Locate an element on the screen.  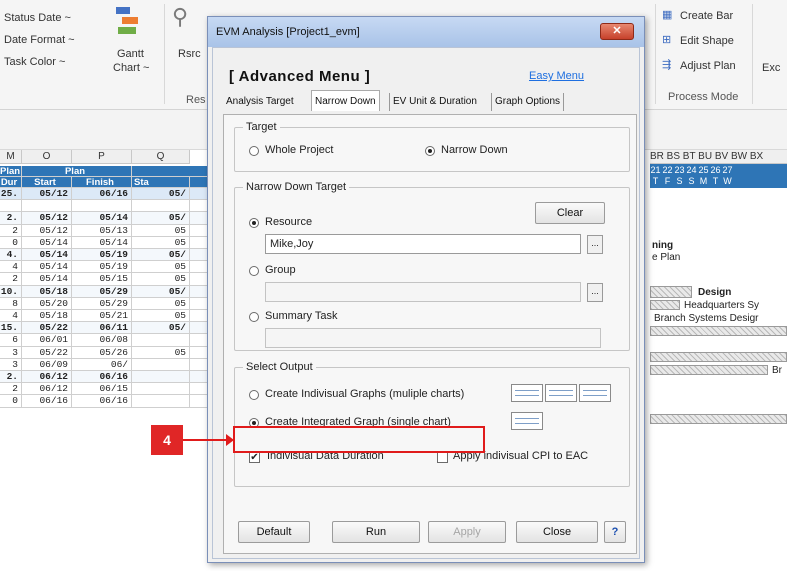
table-cell: 06/11 is located at coordinates (102, 328).